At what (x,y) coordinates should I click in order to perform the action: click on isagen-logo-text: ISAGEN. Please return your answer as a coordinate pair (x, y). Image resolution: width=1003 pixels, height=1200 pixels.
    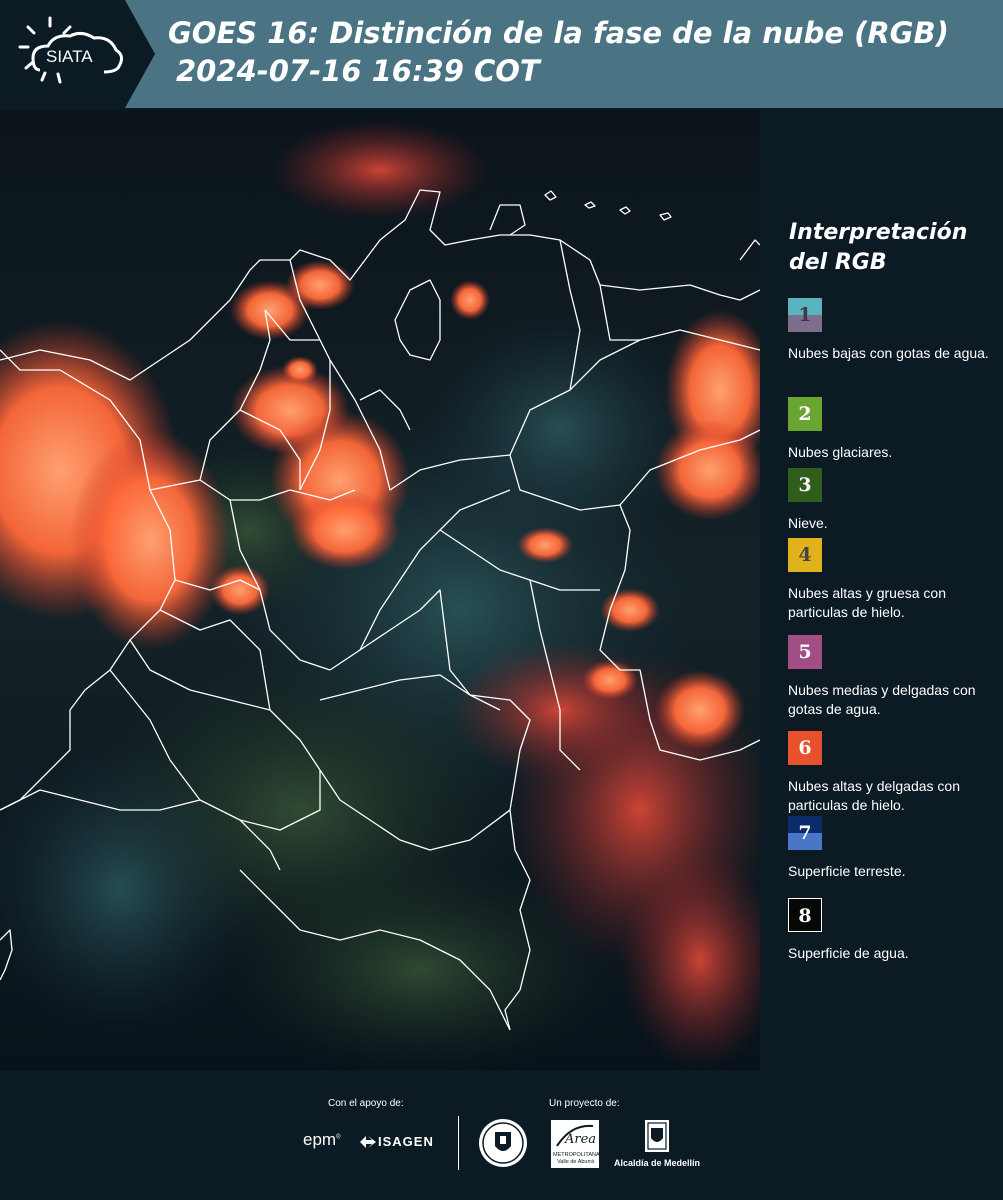
    Looking at the image, I should click on (406, 1141).